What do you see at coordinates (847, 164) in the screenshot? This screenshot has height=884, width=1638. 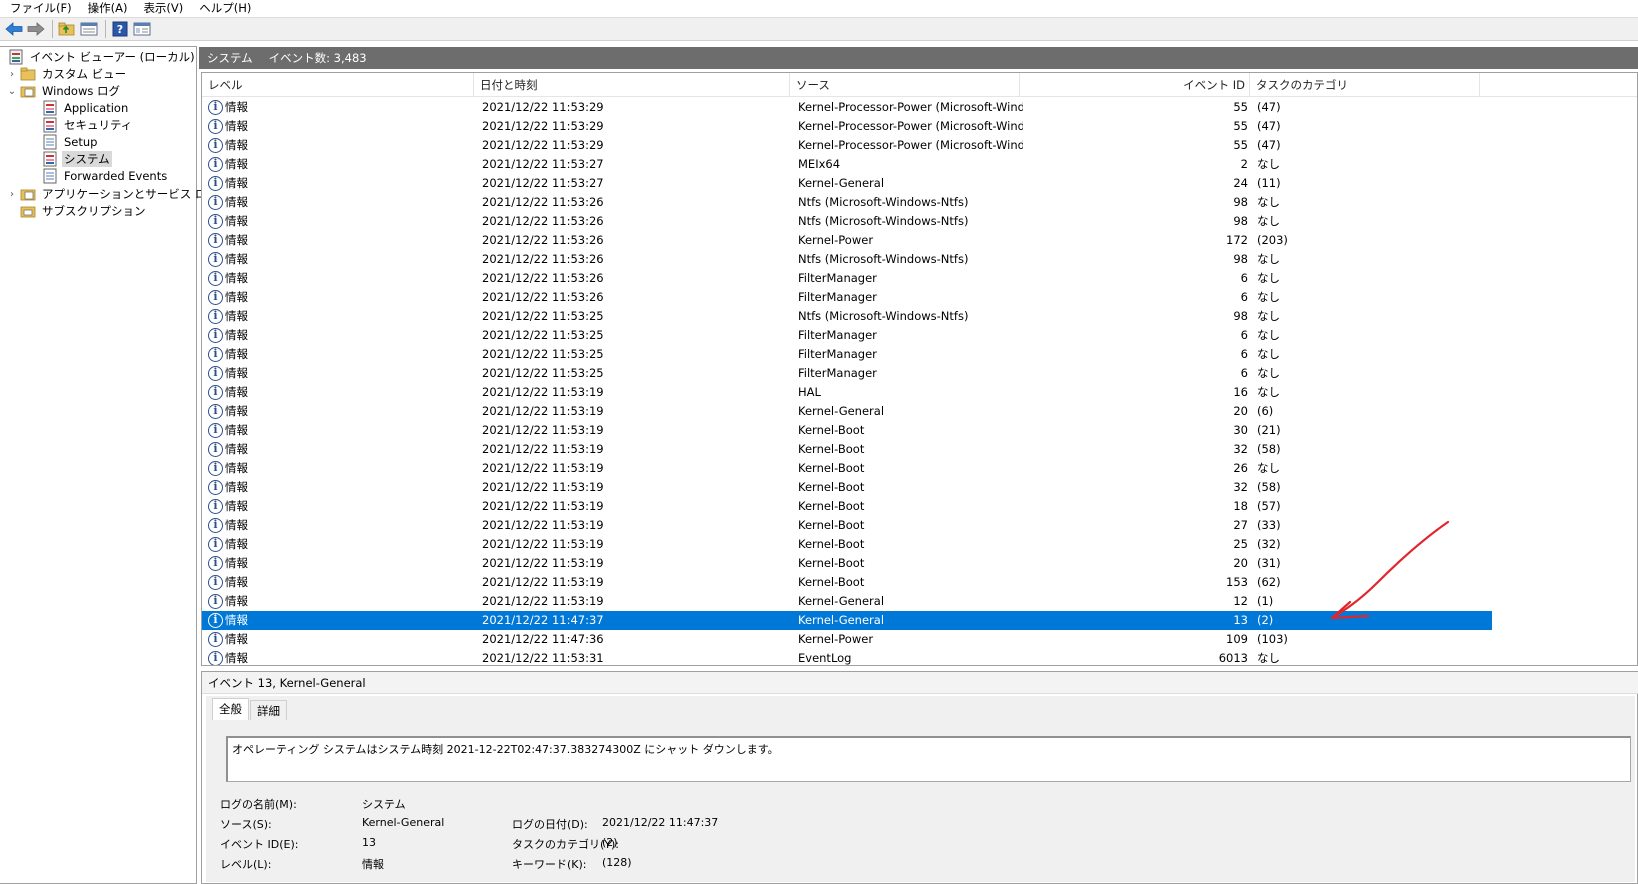 I see `event-row: i 情報 2021/12/22 11:53:27 MEIx64 2 なし` at bounding box center [847, 164].